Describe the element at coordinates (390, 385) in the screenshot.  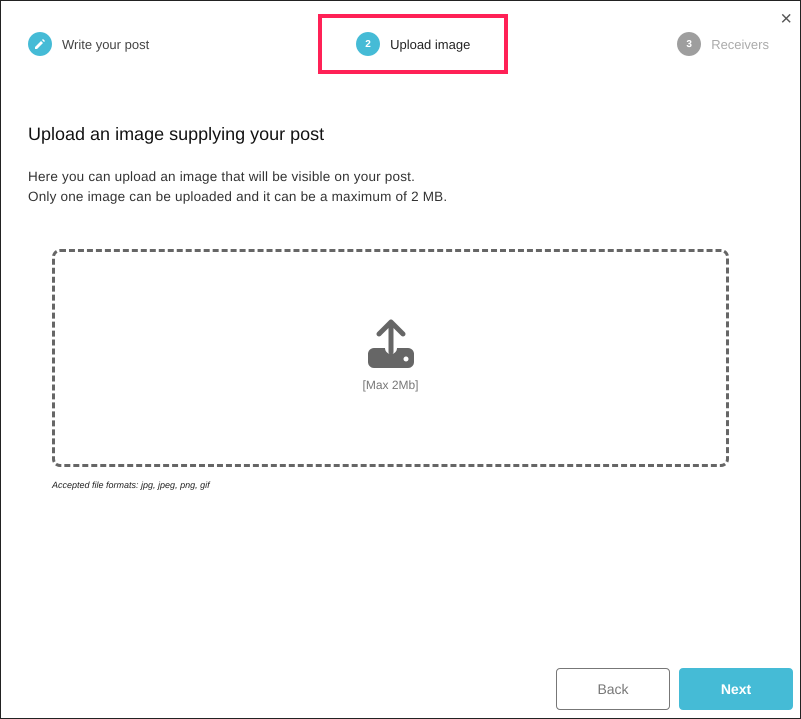
I see `size-hint: [Max 2Mb]` at that location.